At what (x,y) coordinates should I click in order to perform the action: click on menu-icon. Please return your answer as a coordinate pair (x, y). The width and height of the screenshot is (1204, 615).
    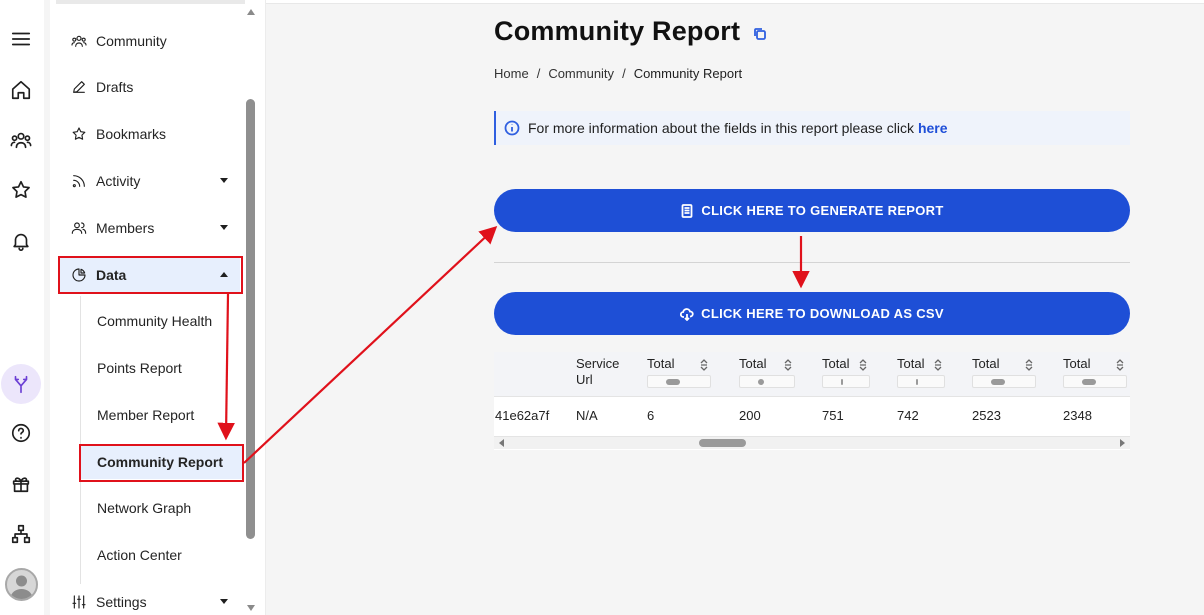
    Looking at the image, I should click on (21, 39).